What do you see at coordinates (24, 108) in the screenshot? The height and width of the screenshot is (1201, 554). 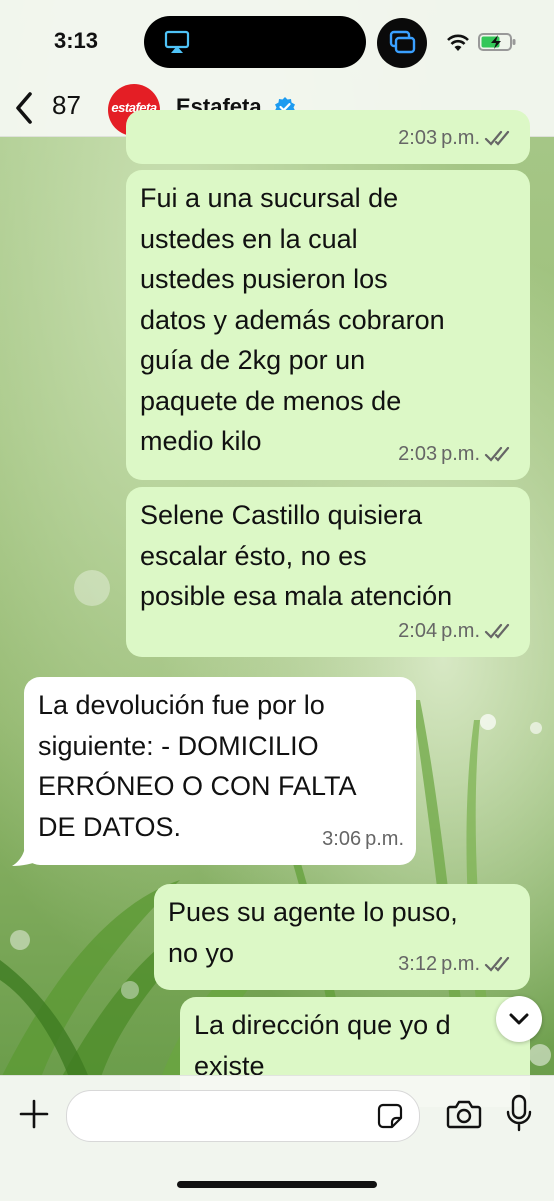 I see `back-chevron-icon` at bounding box center [24, 108].